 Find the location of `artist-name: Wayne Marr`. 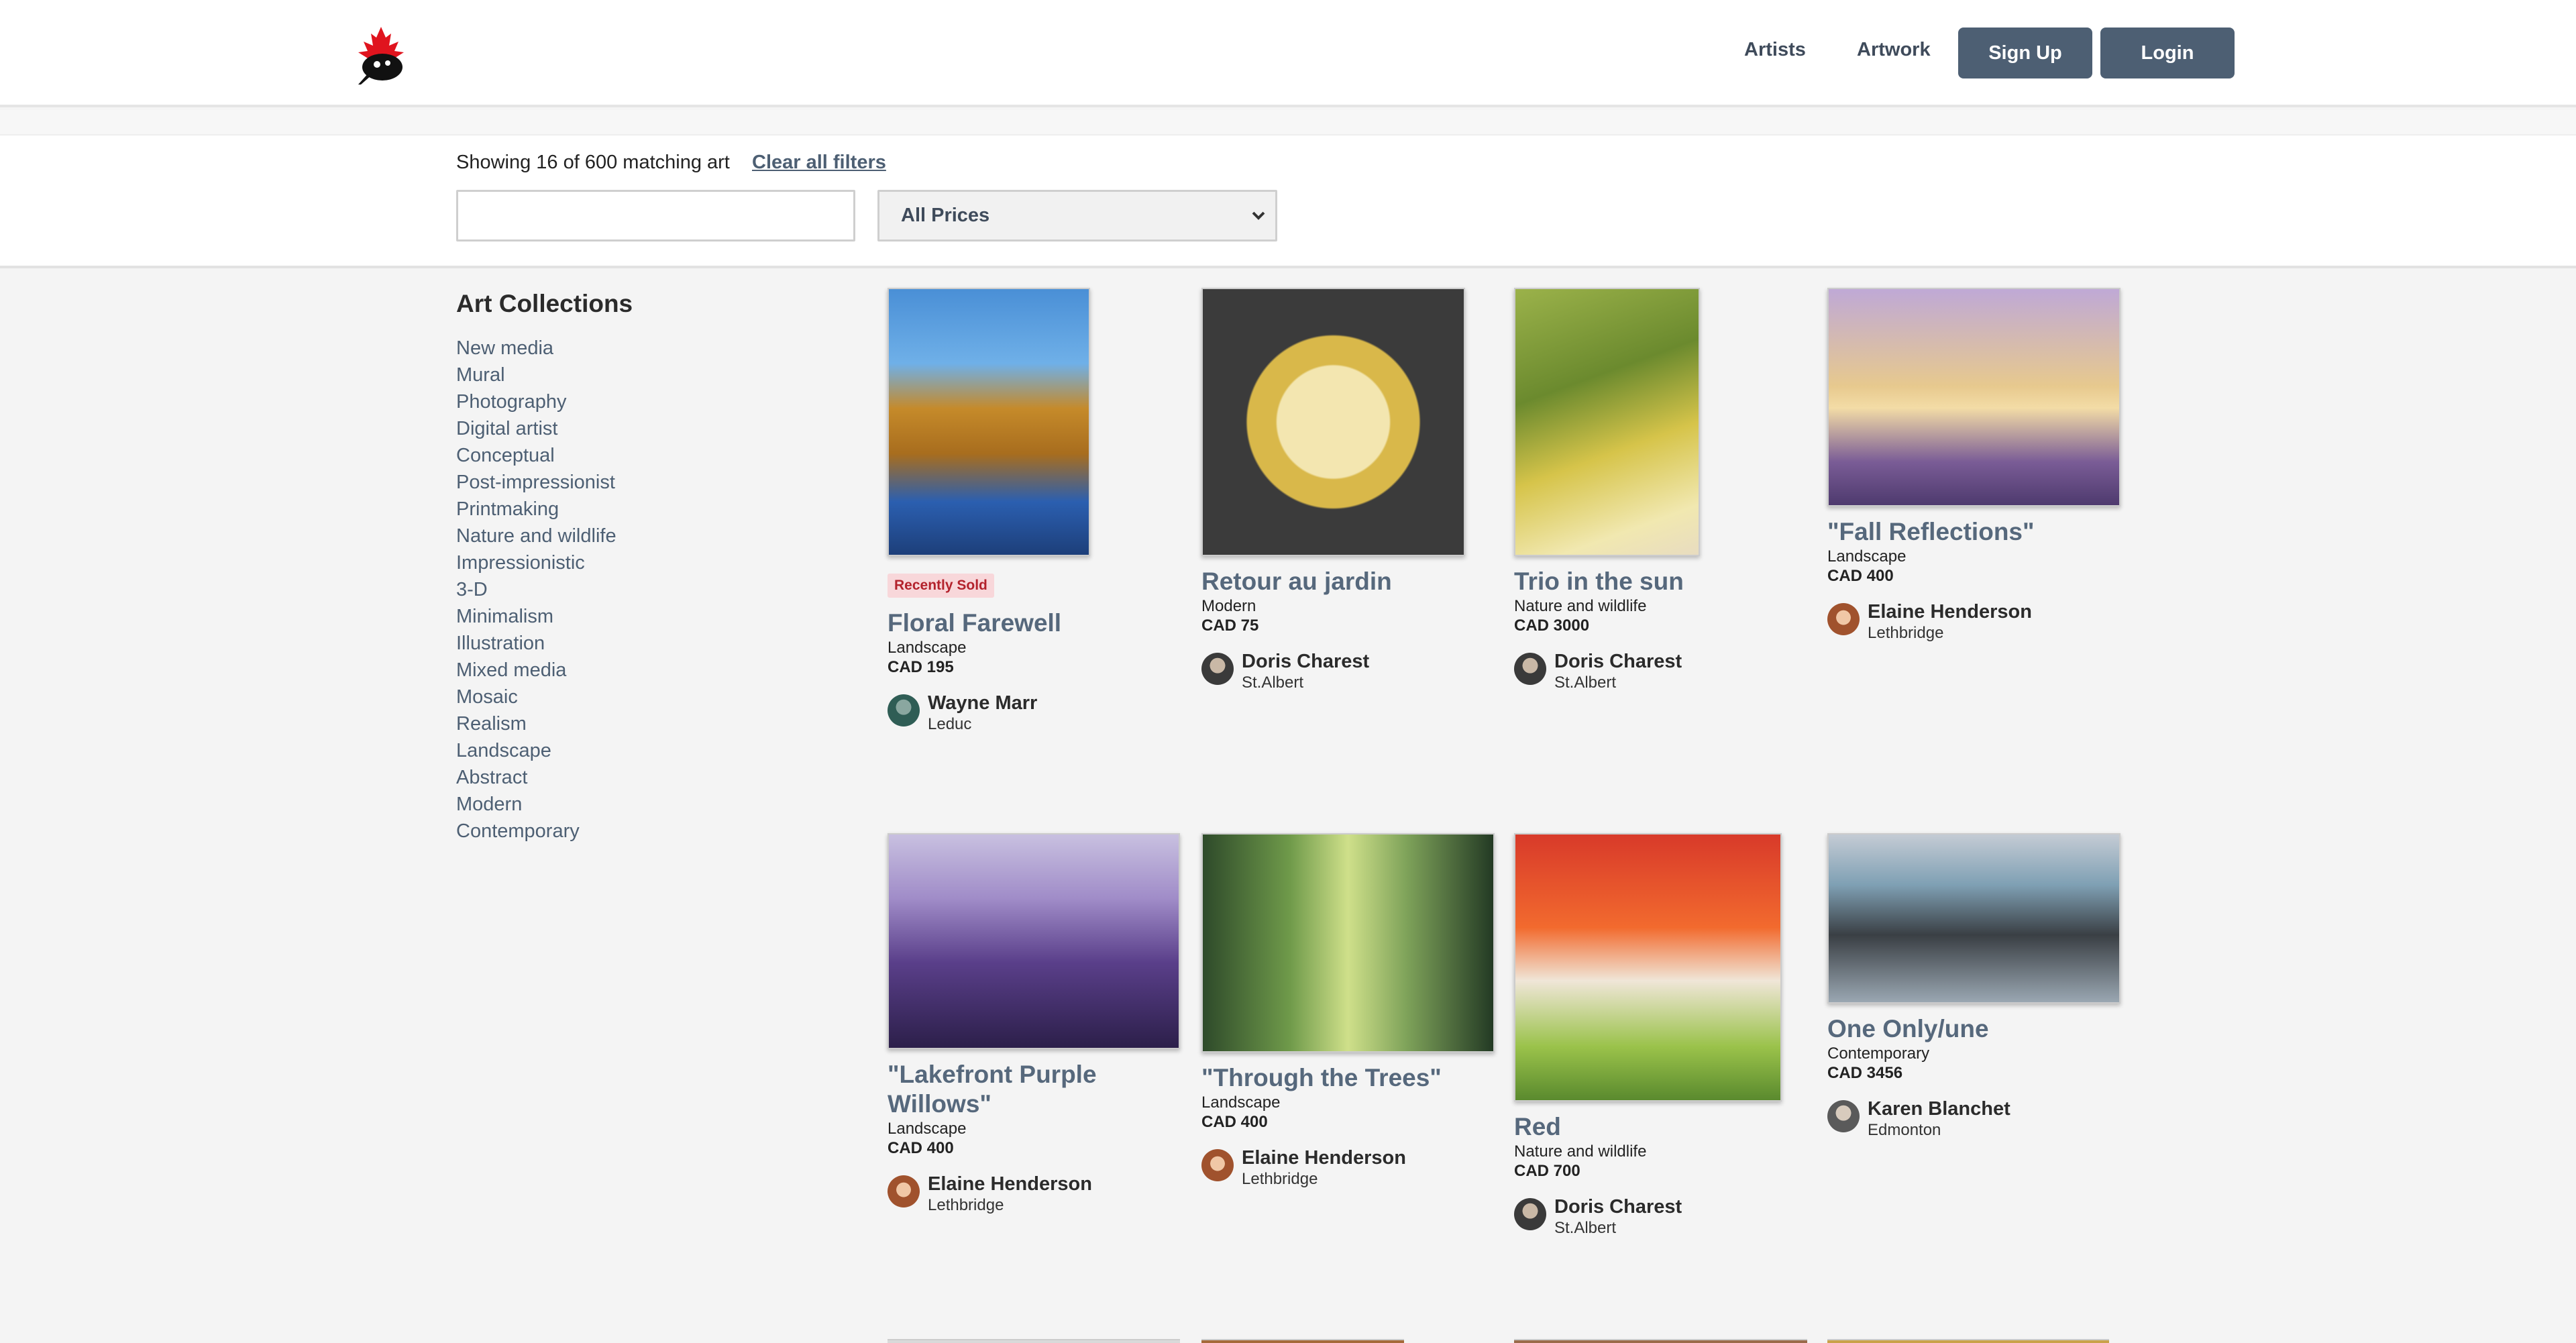

artist-name: Wayne Marr is located at coordinates (983, 703).